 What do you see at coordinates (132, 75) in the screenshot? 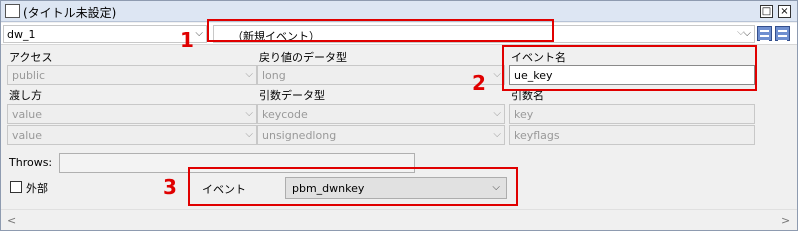
I see `access-select: public ⌵` at bounding box center [132, 75].